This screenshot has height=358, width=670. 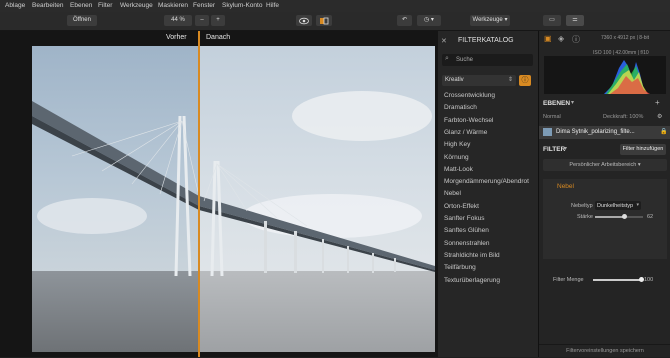 What do you see at coordinates (565, 148) in the screenshot?
I see `filter-chevron-icon: ▾` at bounding box center [565, 148].